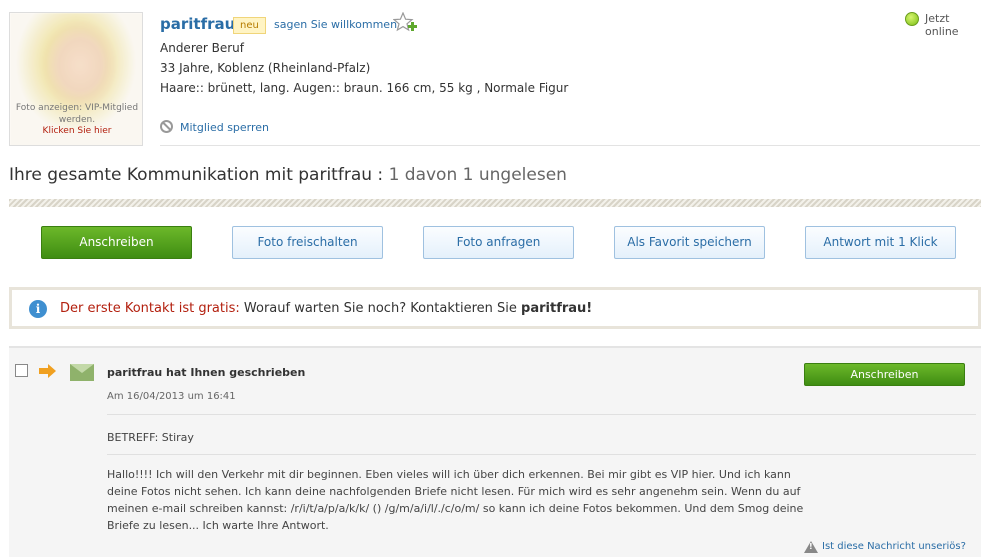  Describe the element at coordinates (307, 242) in the screenshot. I see `unlock-photo-button: Foto freischalten` at that location.